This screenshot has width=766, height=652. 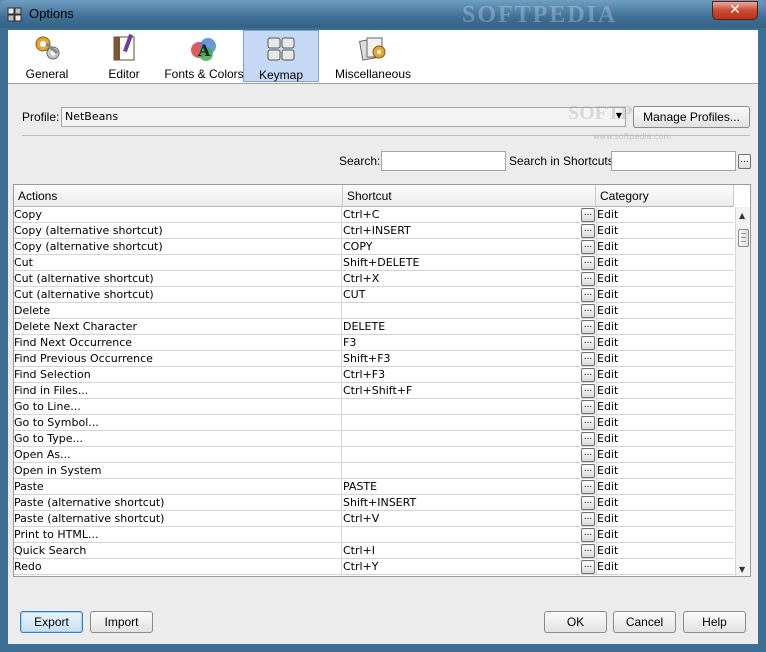 What do you see at coordinates (374, 375) in the screenshot?
I see `table-row: Find Selection Ctrl+F3... Edit` at bounding box center [374, 375].